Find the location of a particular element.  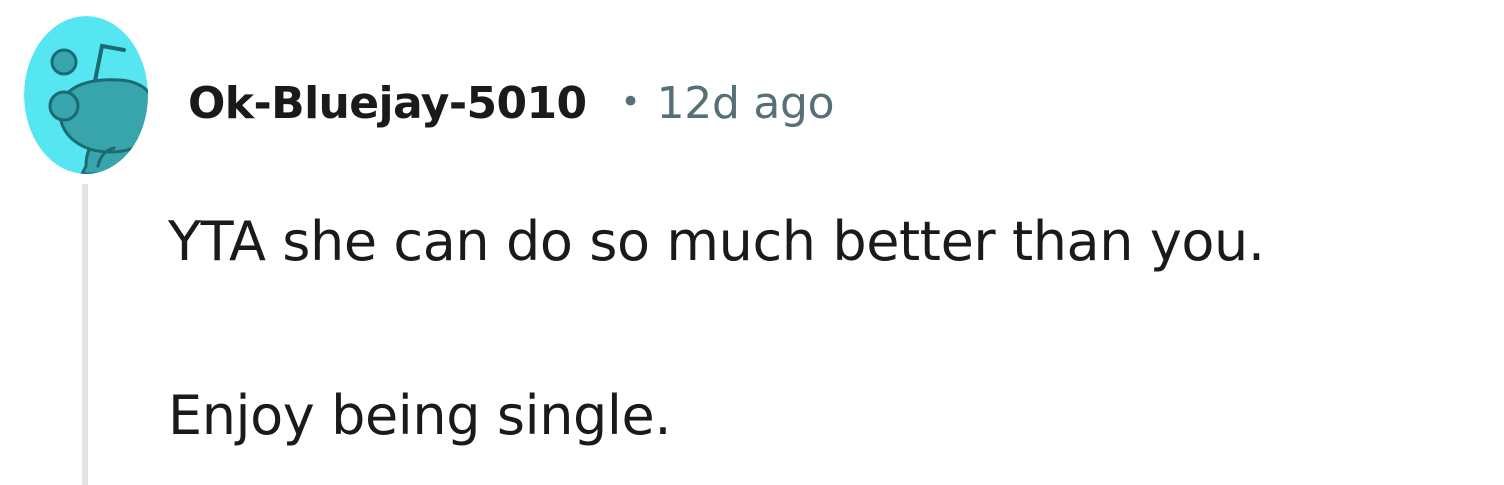

comment-body-paragraph: YTA she can do so much better than you. is located at coordinates (716, 241).